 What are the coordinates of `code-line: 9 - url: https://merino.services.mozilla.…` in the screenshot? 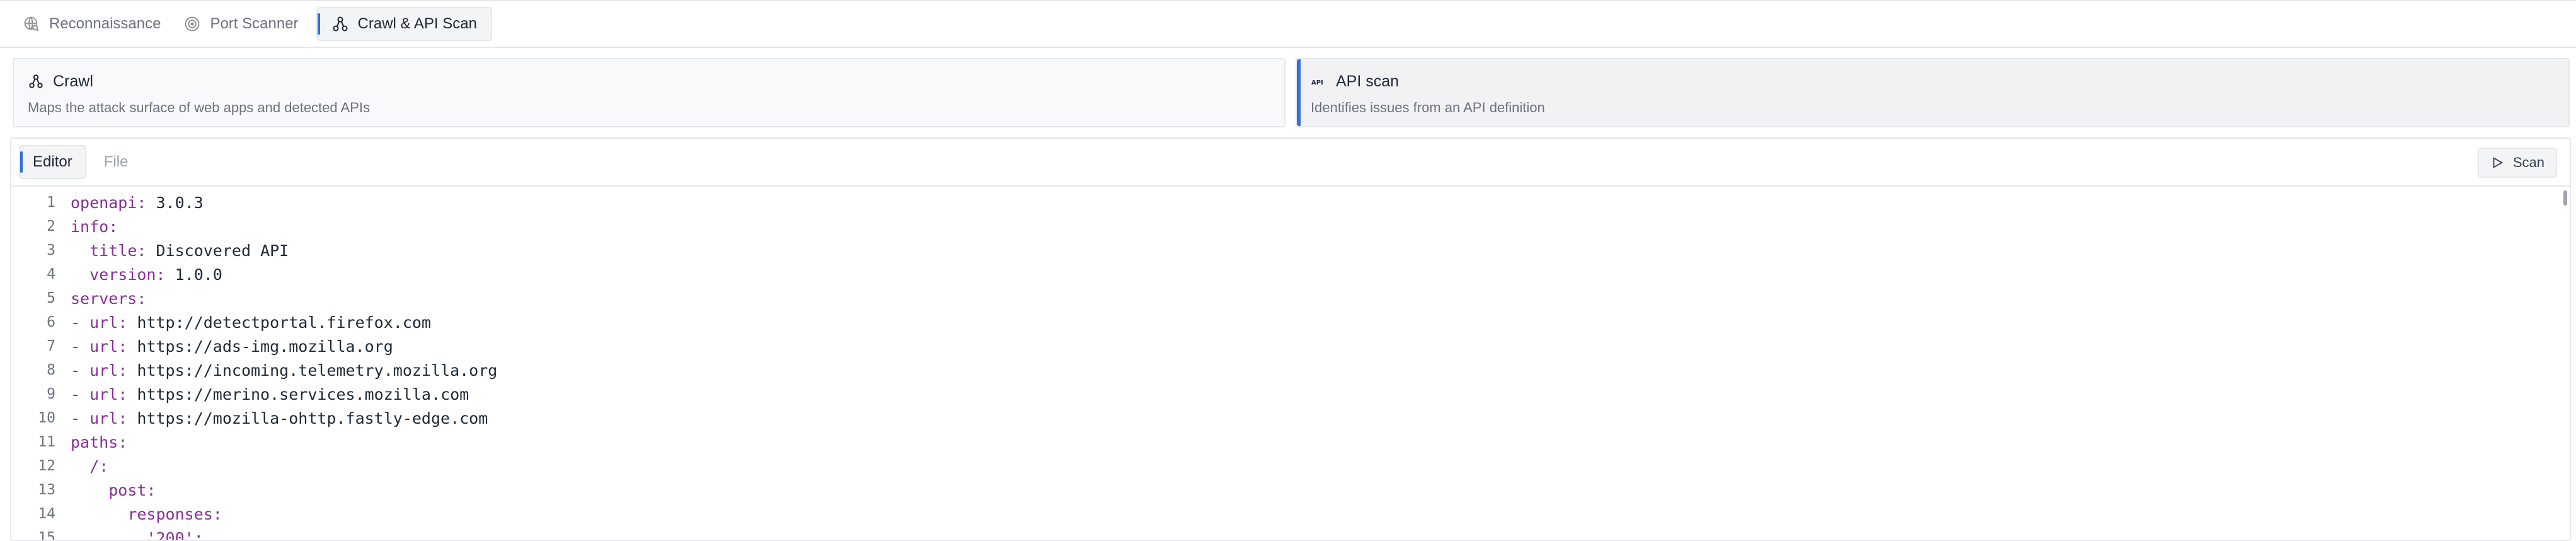 It's located at (1284, 394).